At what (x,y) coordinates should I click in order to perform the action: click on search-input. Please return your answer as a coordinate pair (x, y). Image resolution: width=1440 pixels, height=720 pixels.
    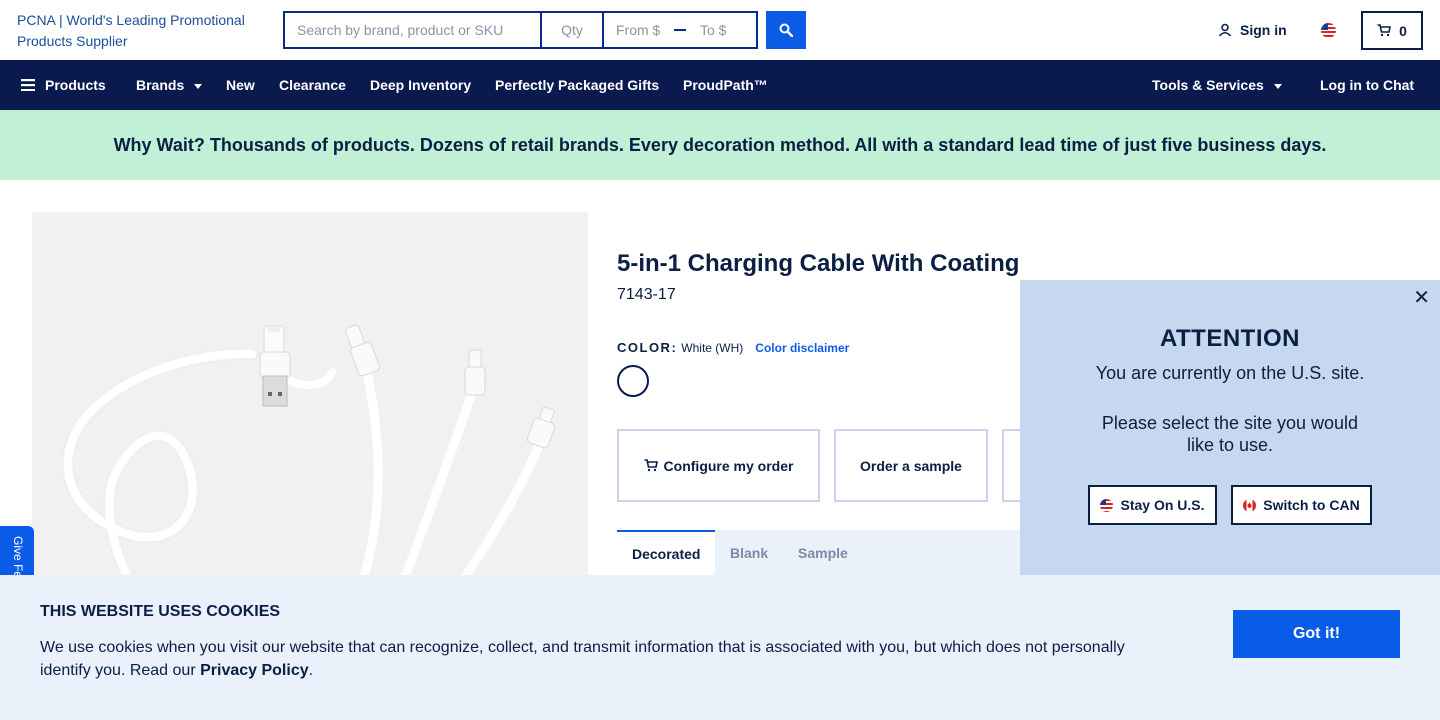
    Looking at the image, I should click on (413, 30).